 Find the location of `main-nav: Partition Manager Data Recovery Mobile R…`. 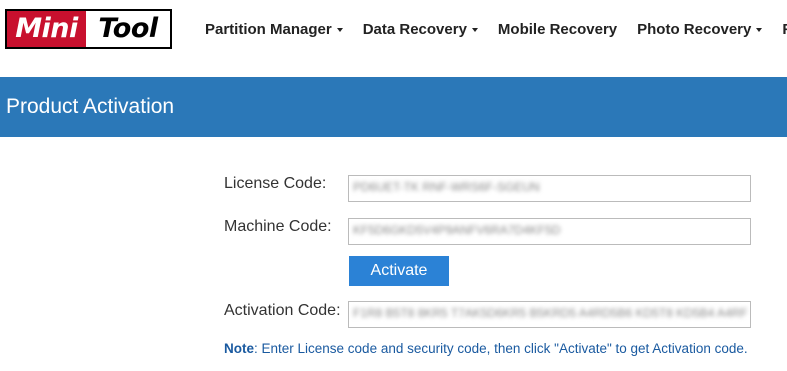

main-nav: Partition Manager Data Recovery Mobile R… is located at coordinates (496, 29).